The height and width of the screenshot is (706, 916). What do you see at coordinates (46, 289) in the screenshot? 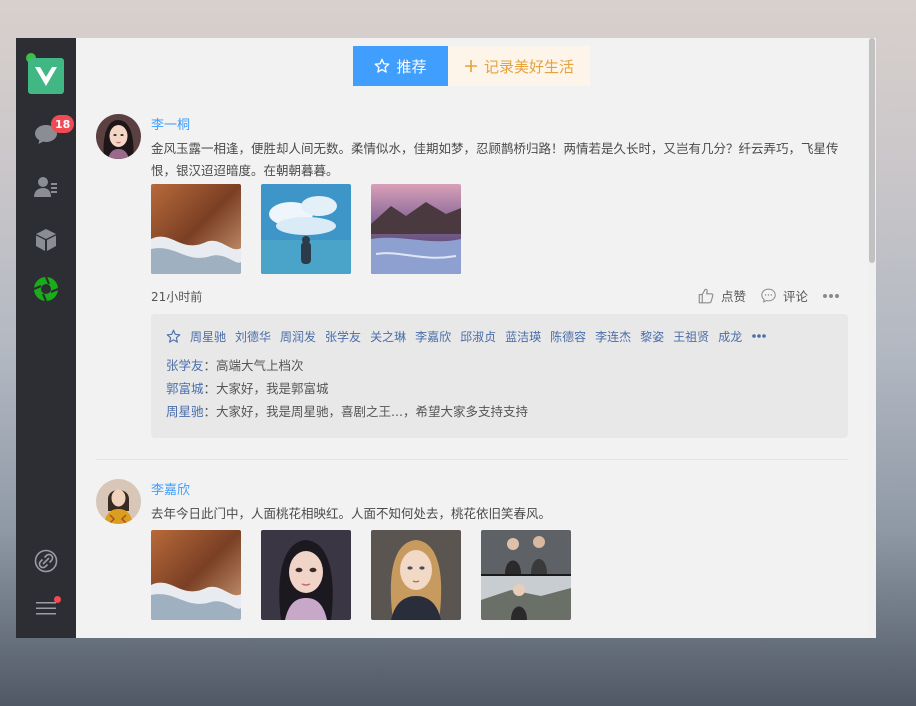
I see `aperture-icon` at bounding box center [46, 289].